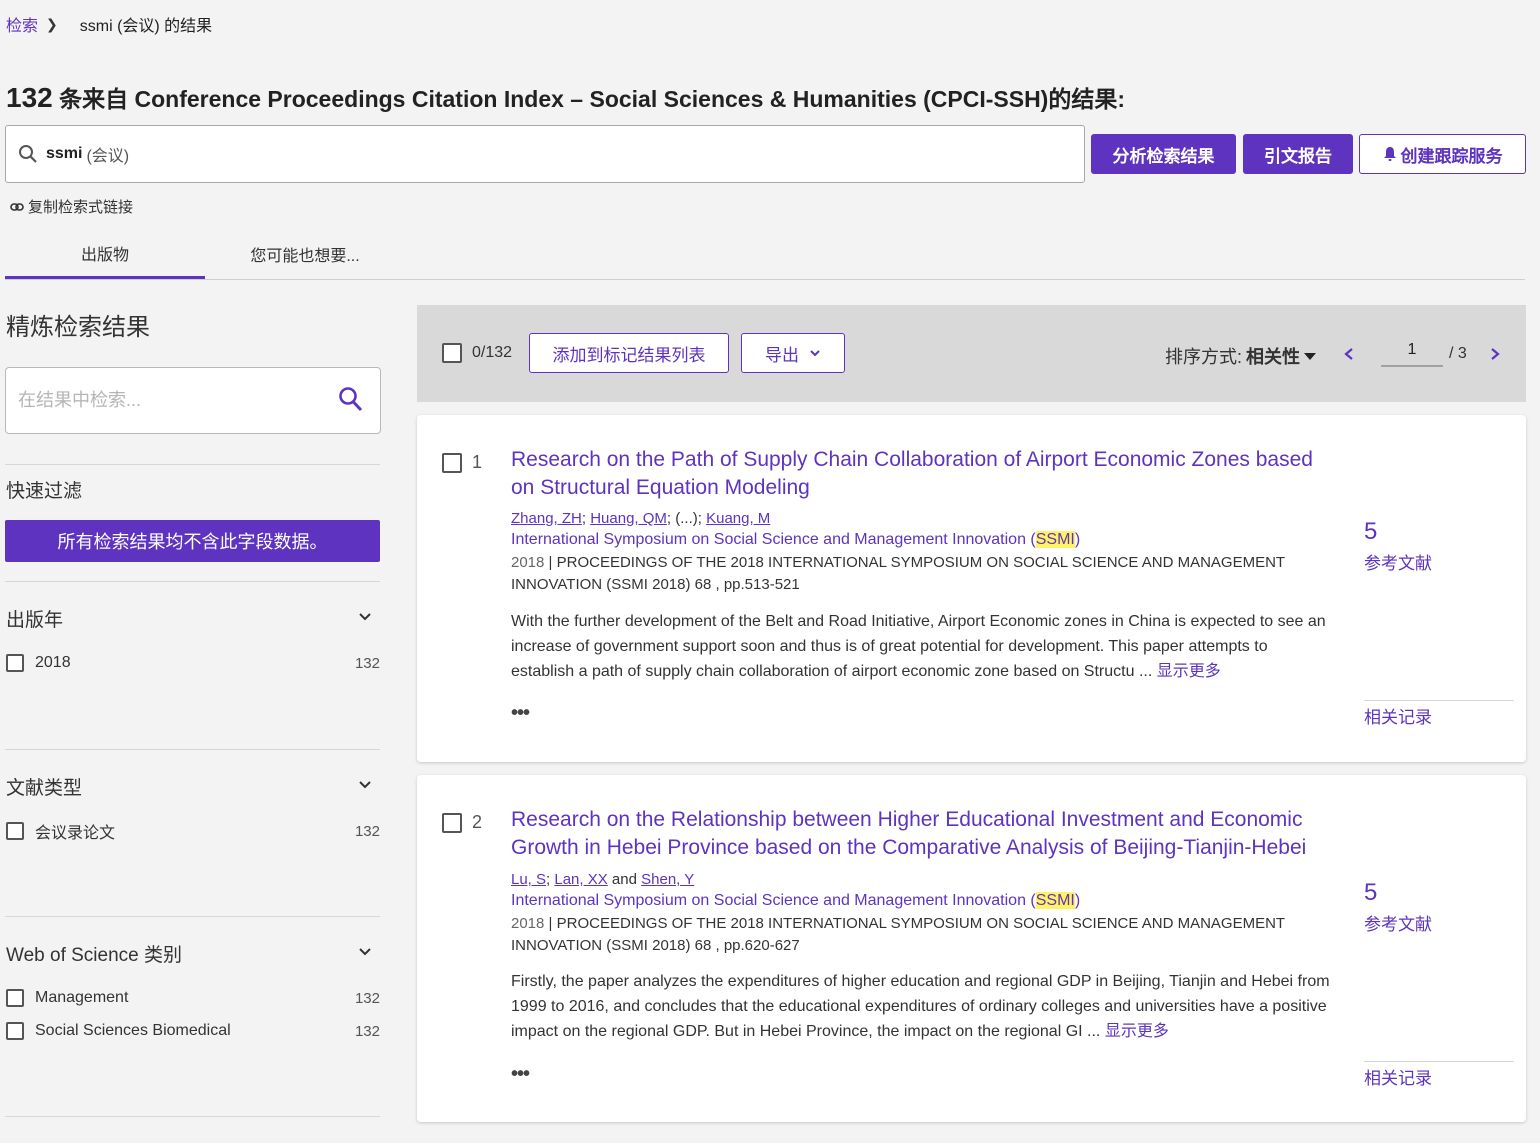 This screenshot has width=1540, height=1143. Describe the element at coordinates (1298, 154) in the screenshot. I see `citation-report-button: 引文报告` at that location.